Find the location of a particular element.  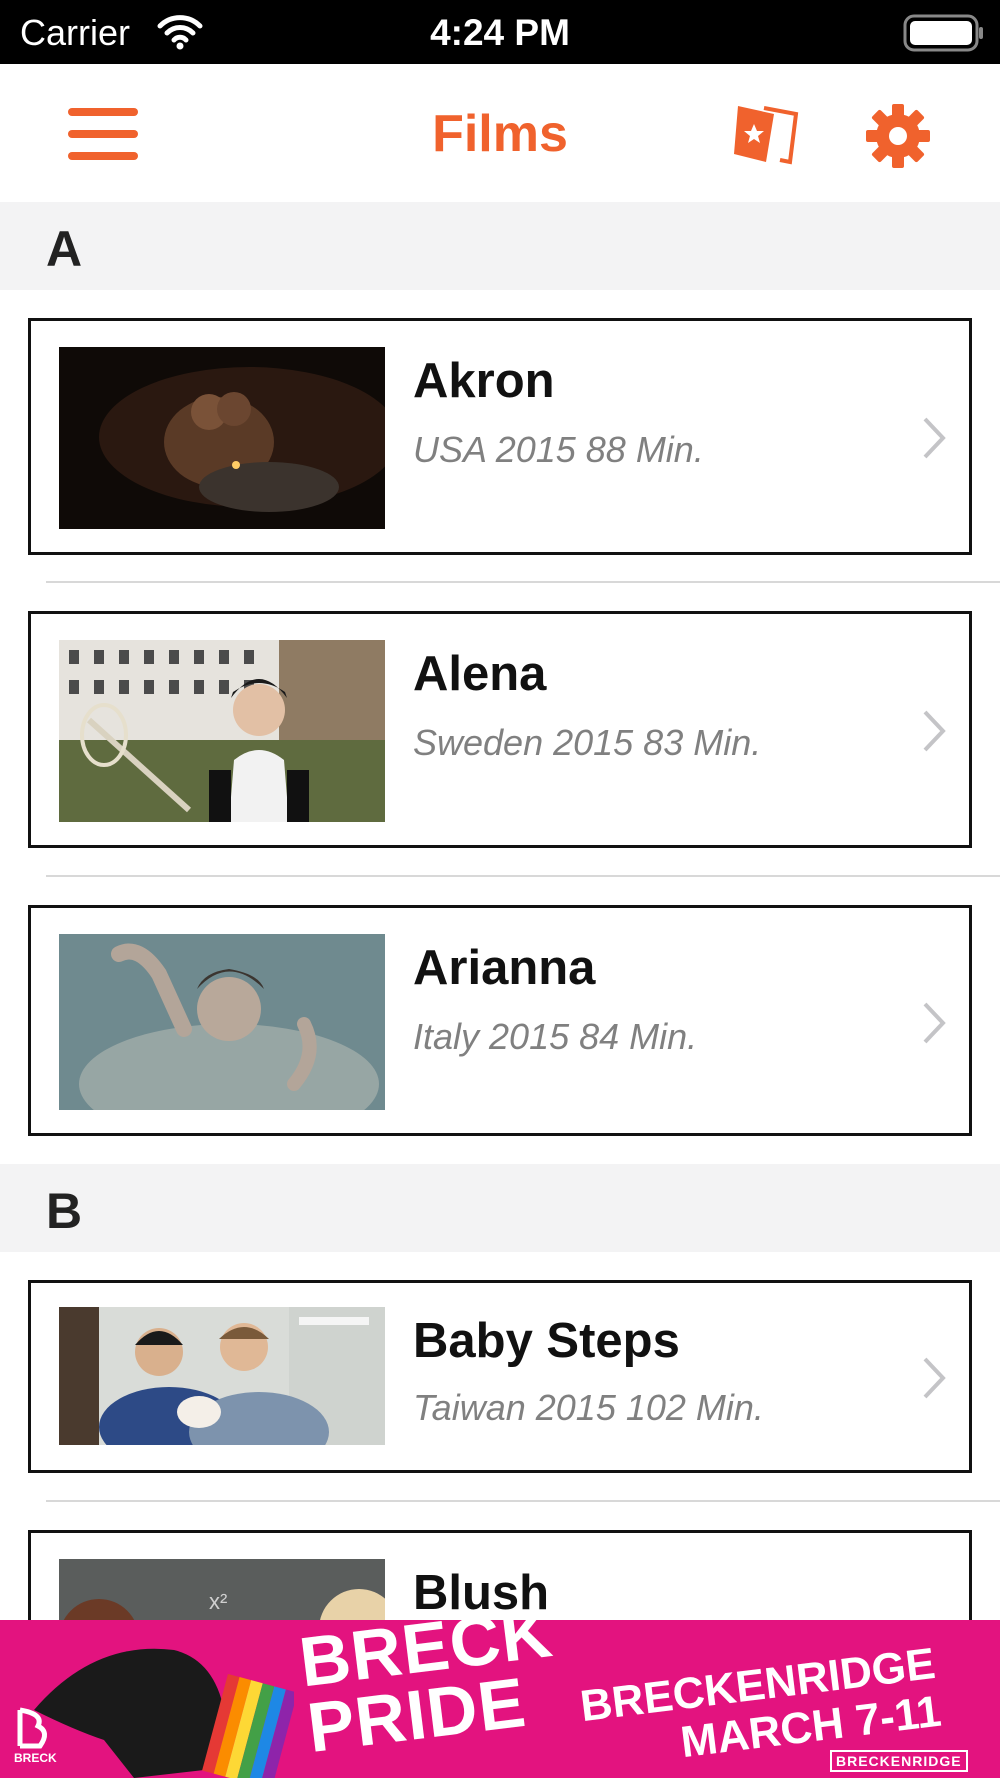

status-time: 4:24 PM is located at coordinates (500, 32).